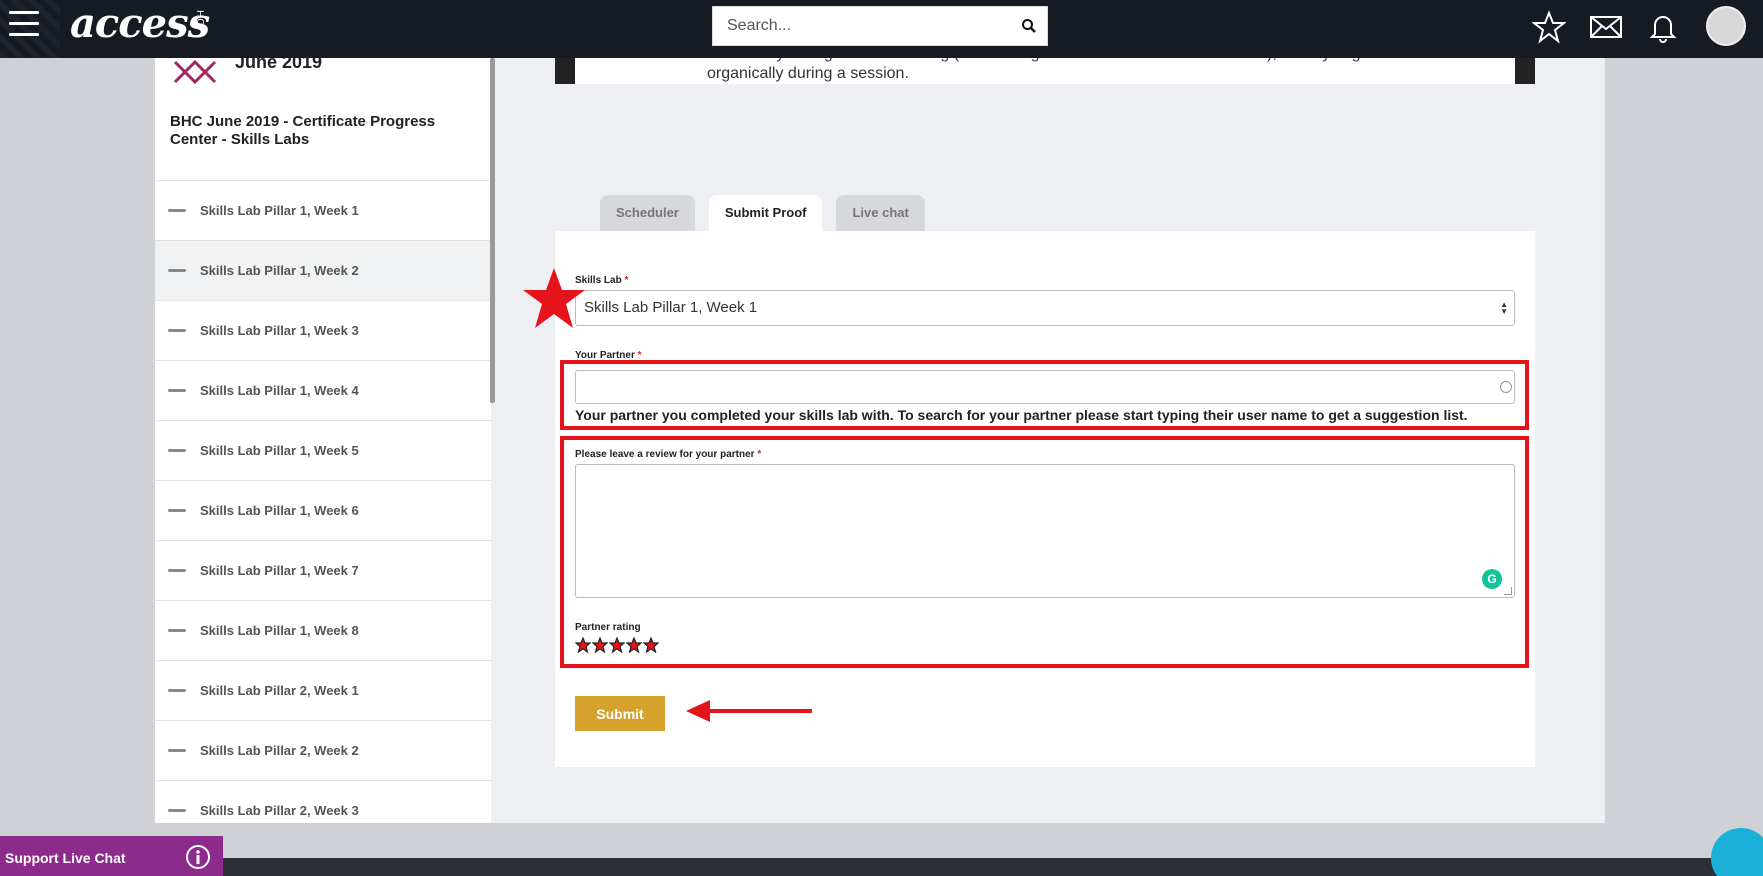 The width and height of the screenshot is (1763, 876). I want to click on select-arrows-icon: ▲ ▼, so click(1504, 308).